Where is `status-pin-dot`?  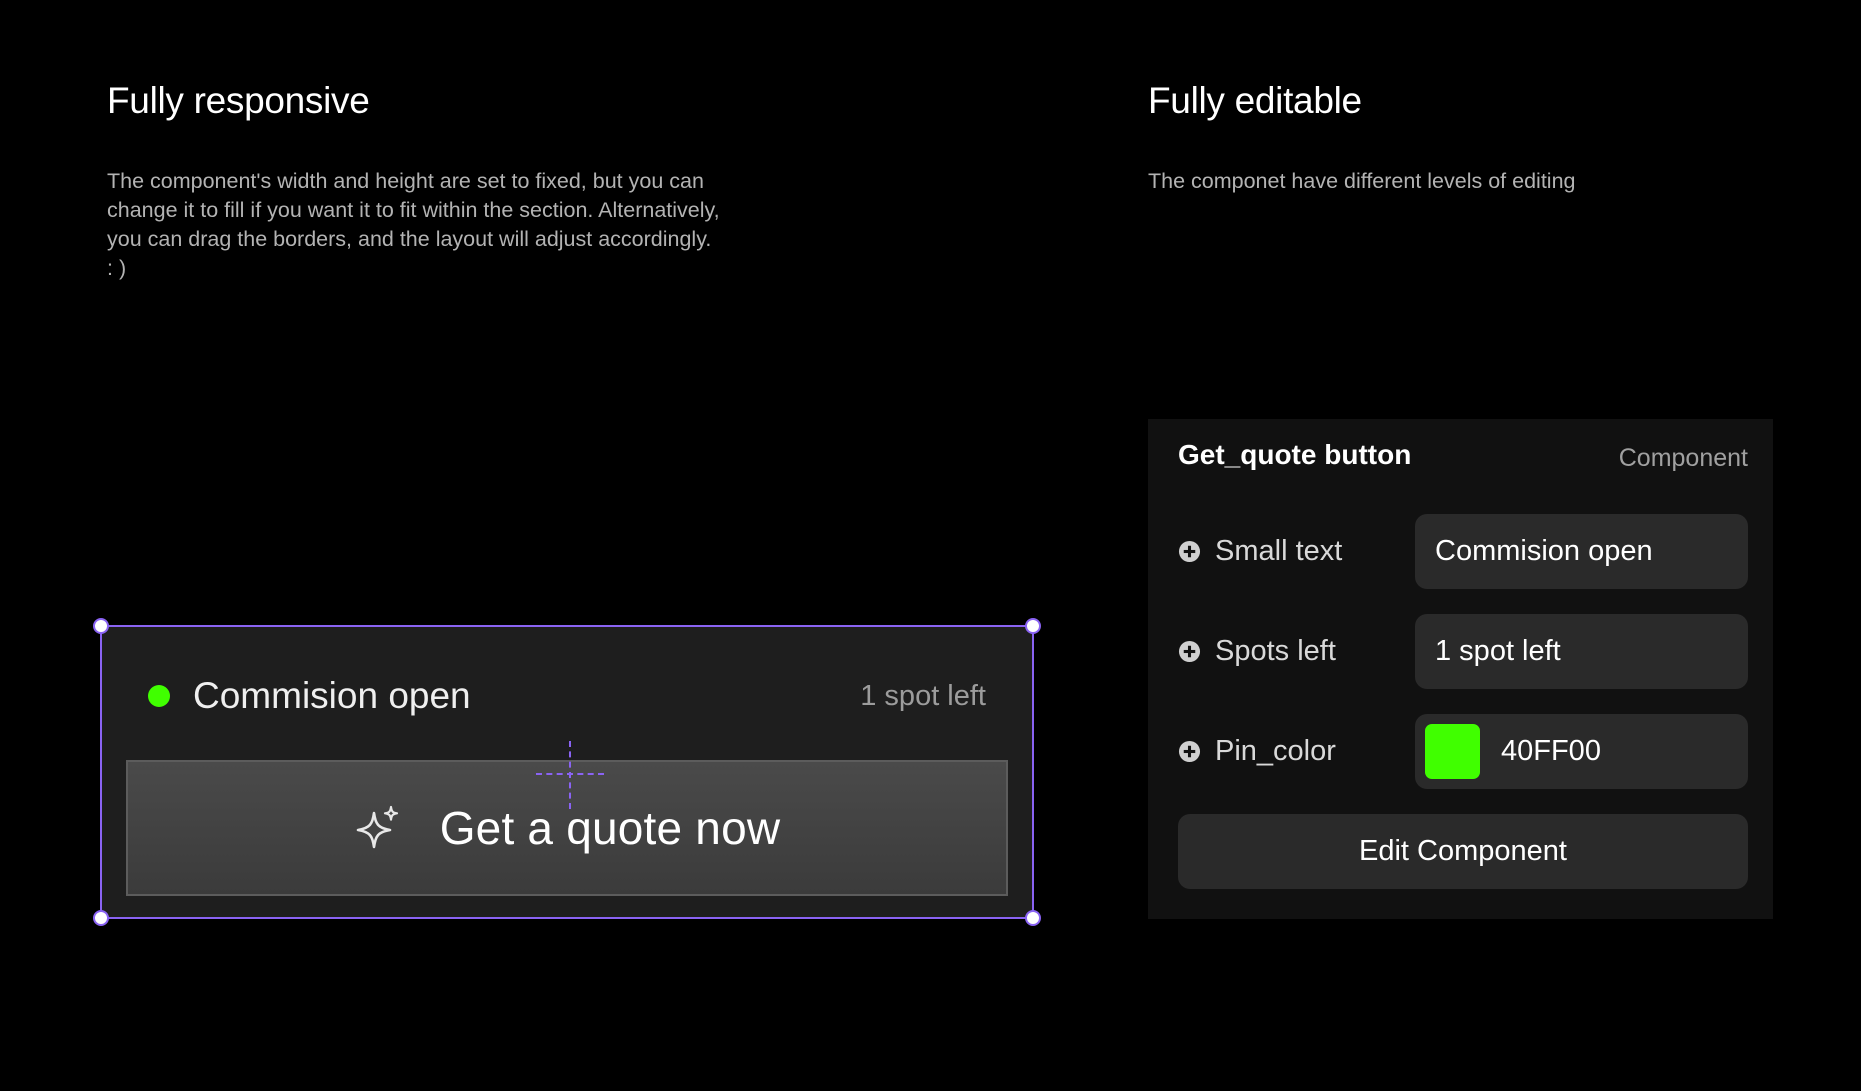
status-pin-dot is located at coordinates (159, 696).